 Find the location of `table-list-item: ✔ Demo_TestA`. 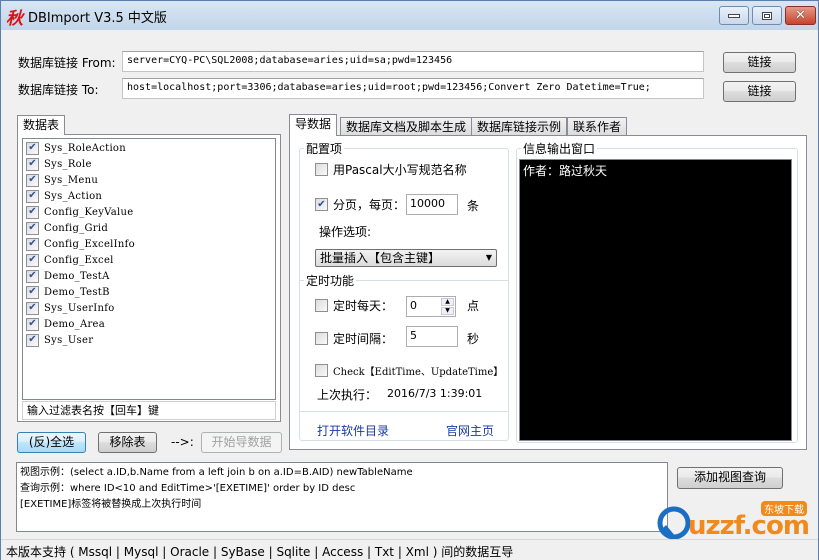

table-list-item: ✔ Demo_TestA is located at coordinates (149, 276).